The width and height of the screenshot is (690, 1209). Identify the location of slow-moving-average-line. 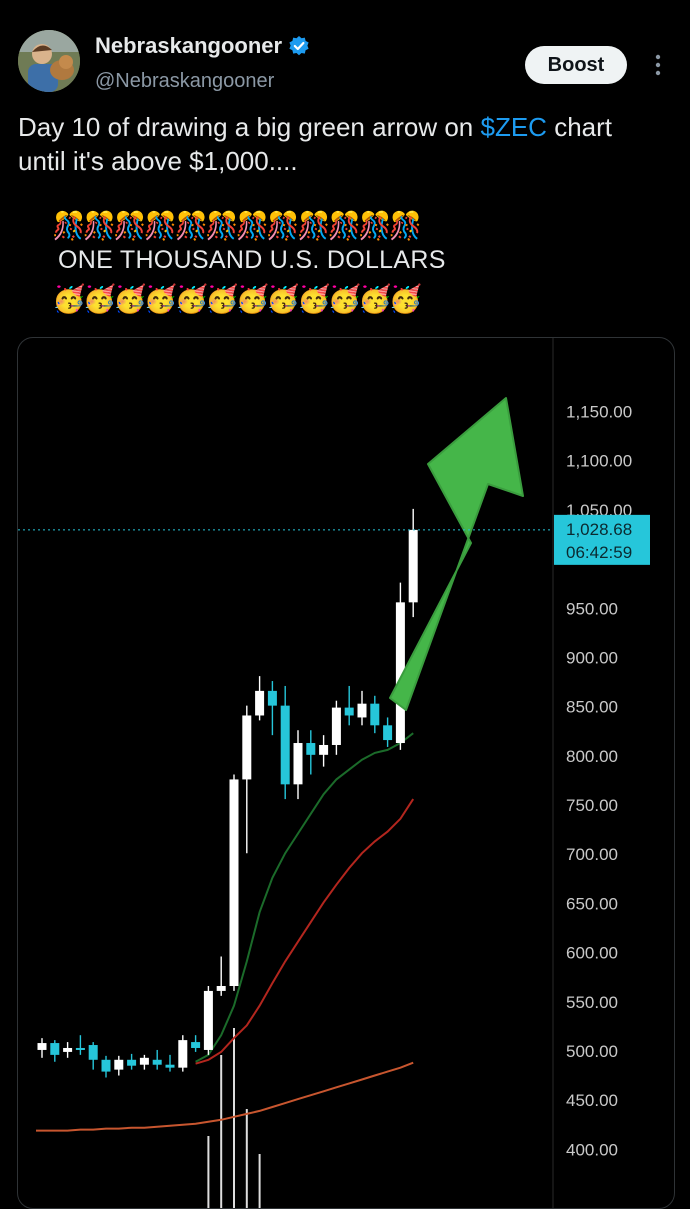
(225, 1096).